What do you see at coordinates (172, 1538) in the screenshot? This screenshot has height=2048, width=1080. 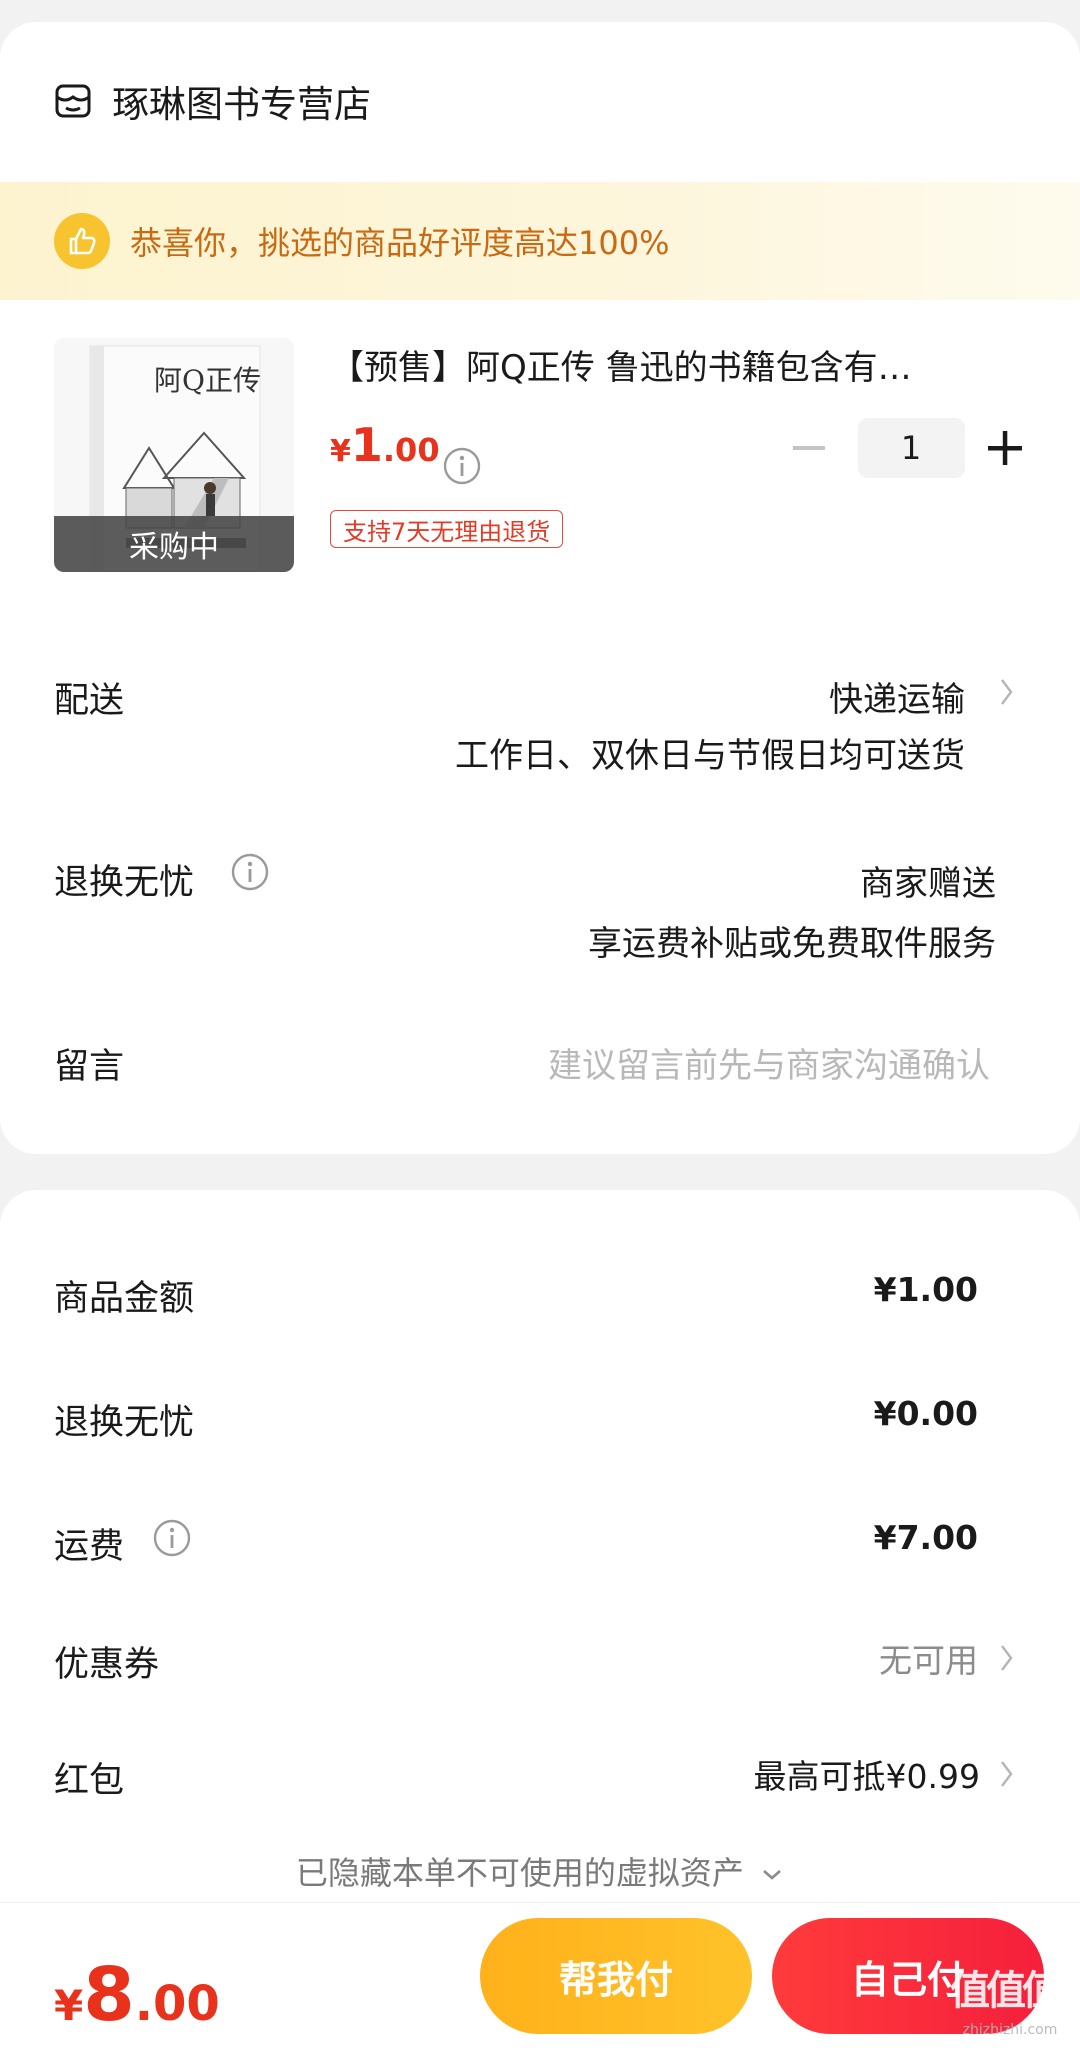 I see `shipping-info-icon` at bounding box center [172, 1538].